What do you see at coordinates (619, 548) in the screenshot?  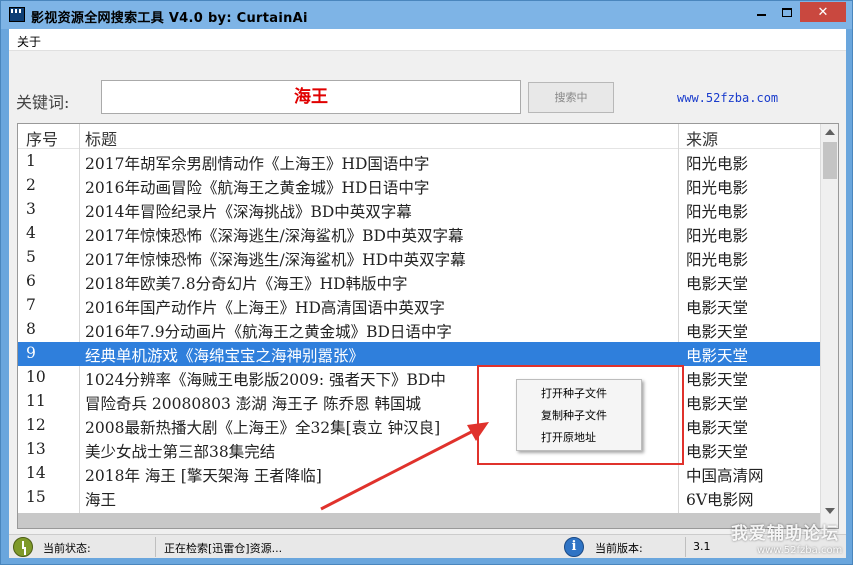 I see `status-version-label: 当前版本:` at bounding box center [619, 548].